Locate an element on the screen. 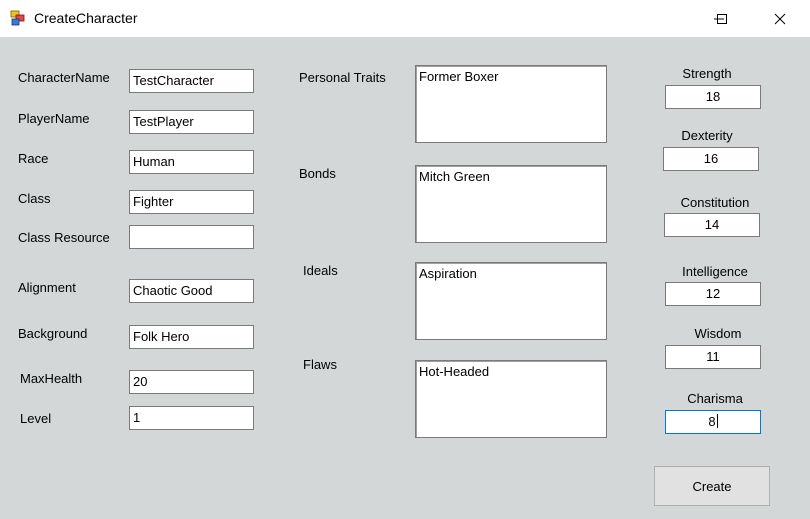 Image resolution: width=810 pixels, height=519 pixels. bonds-textarea: Mitch Green is located at coordinates (511, 204).